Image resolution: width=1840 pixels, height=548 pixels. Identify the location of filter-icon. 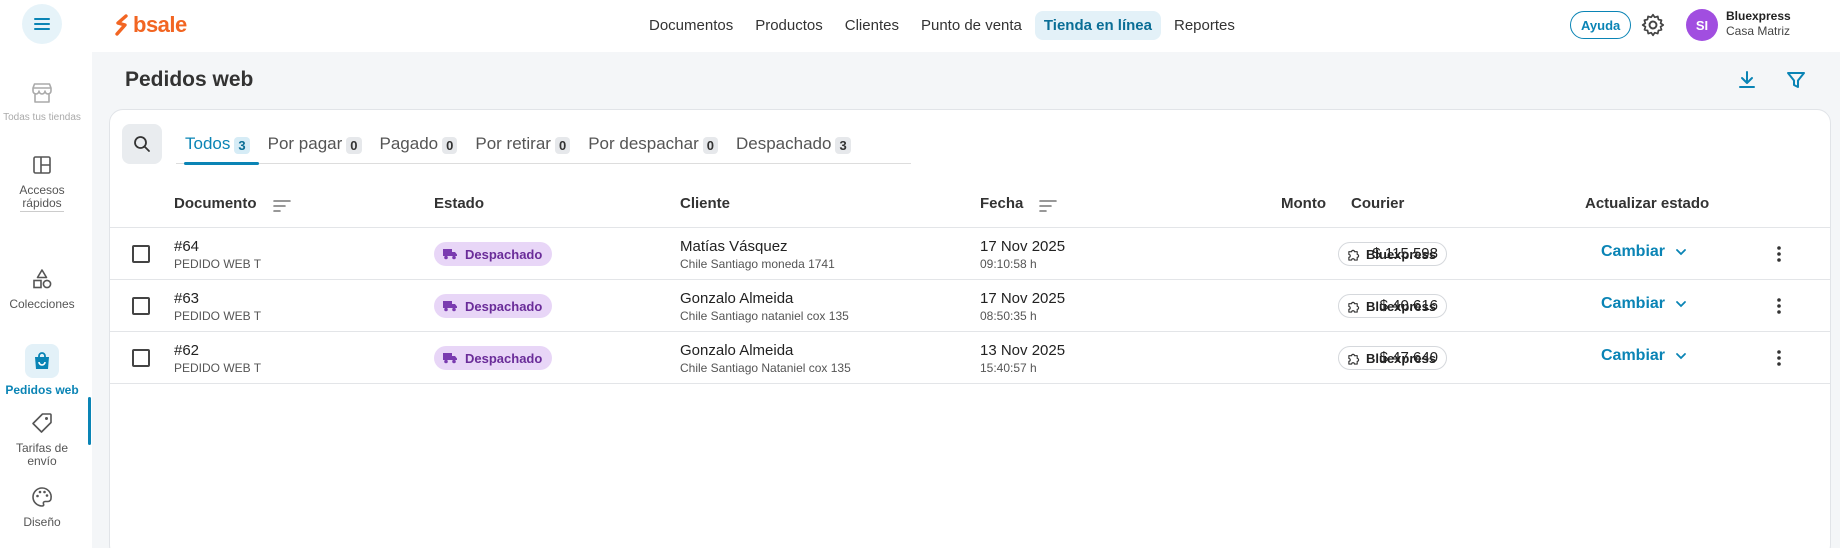
(1796, 80).